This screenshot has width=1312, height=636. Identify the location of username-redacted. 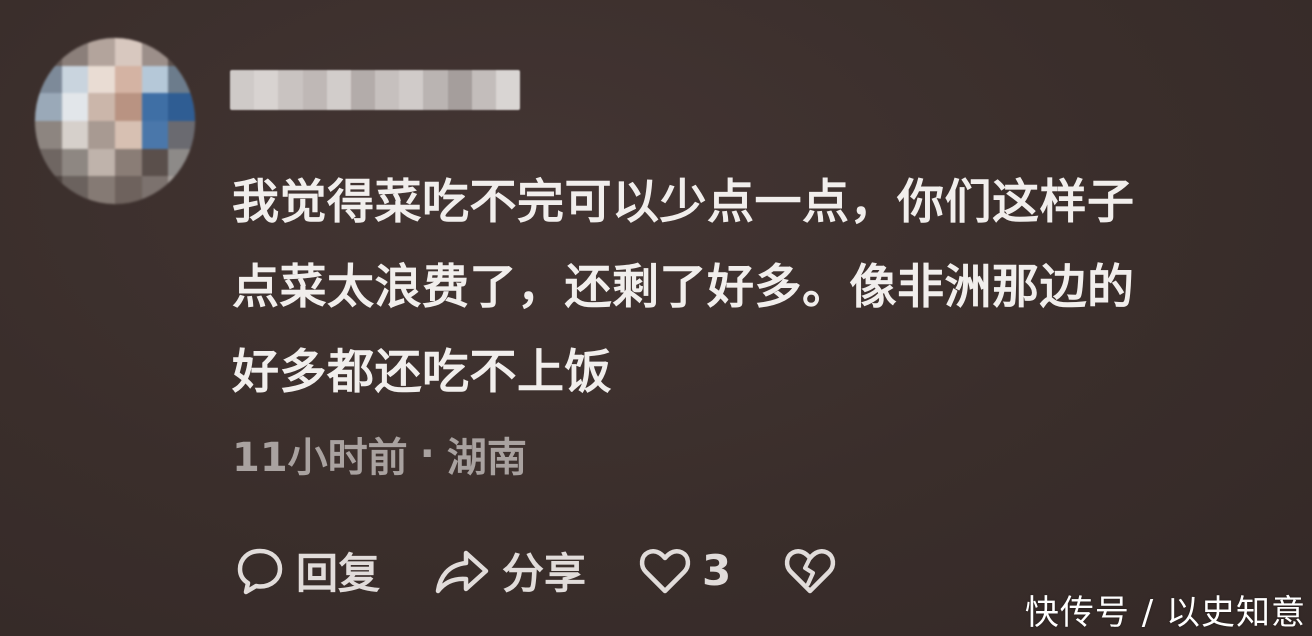
(375, 90).